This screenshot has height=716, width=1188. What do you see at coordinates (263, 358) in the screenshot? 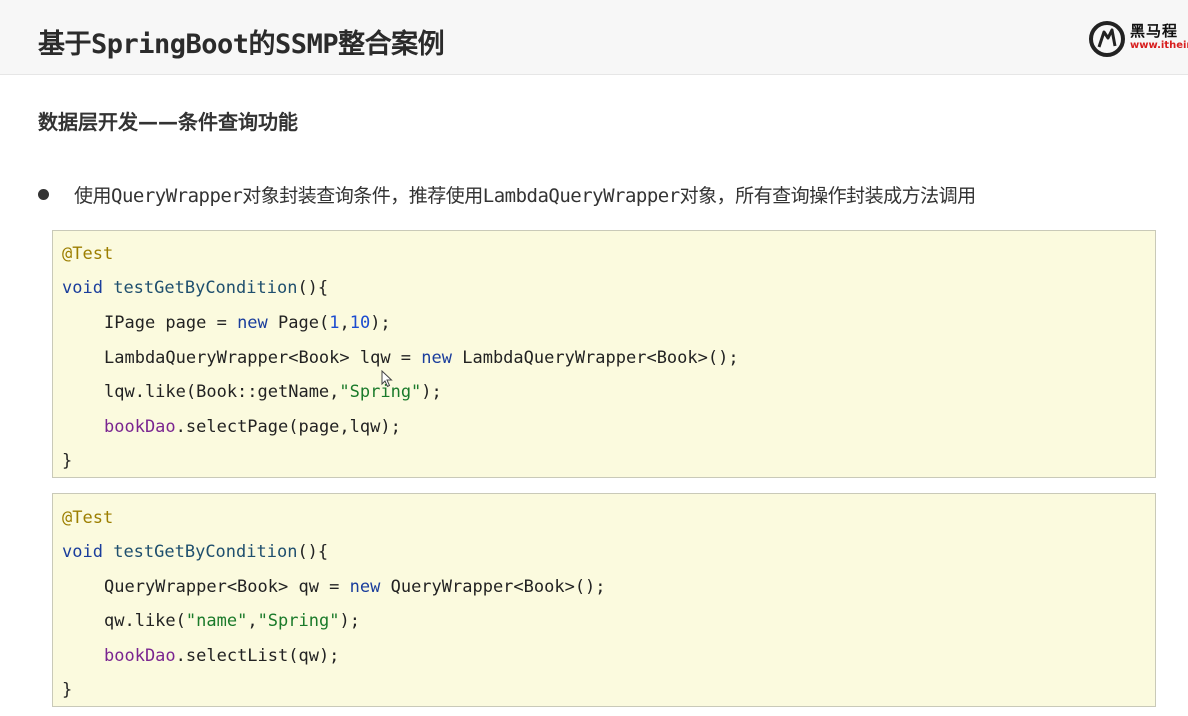
I see `code-token: LambdaQueryWrapper<Book> lqw =` at bounding box center [263, 358].